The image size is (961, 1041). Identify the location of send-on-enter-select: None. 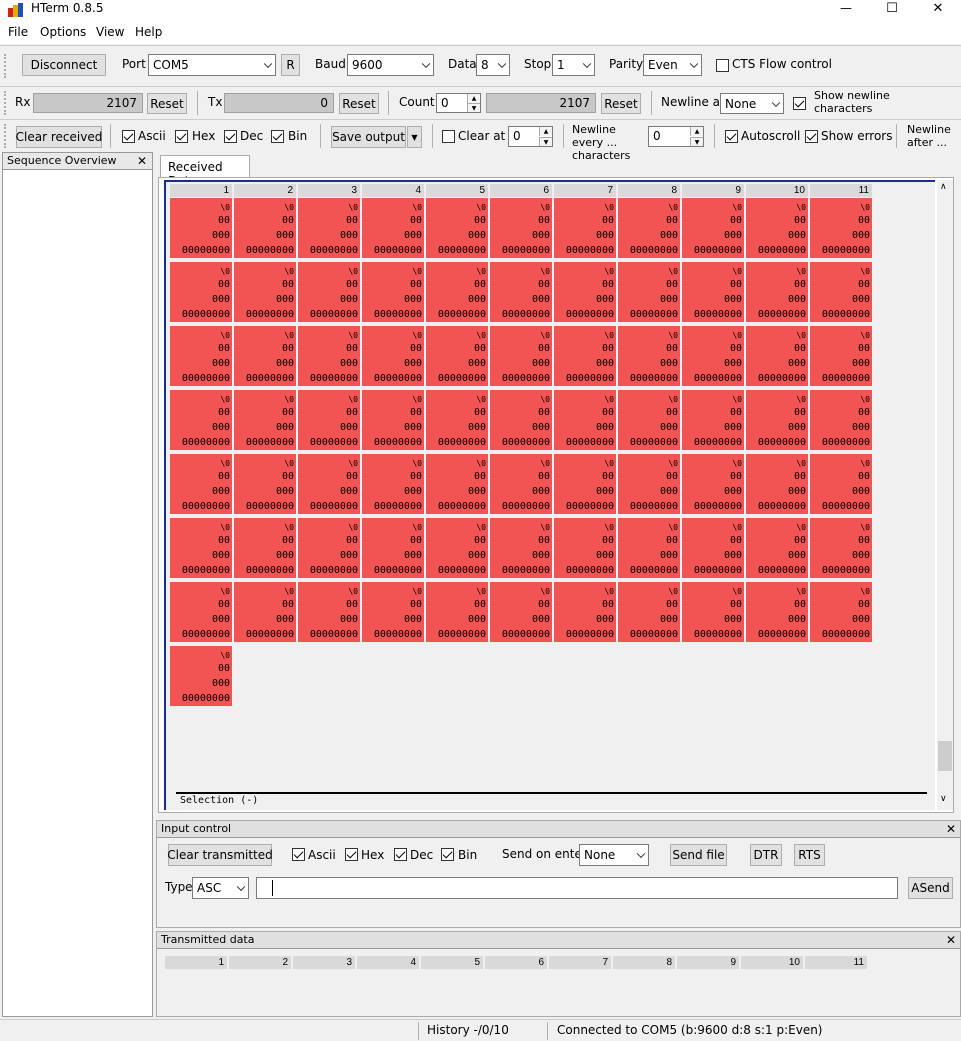
(614, 855).